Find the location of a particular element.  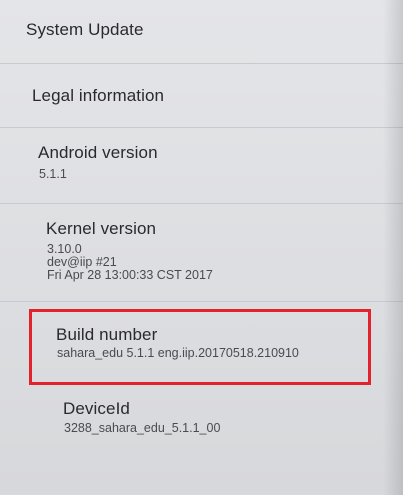

settings-item-legal-information: Legal information is located at coordinates (201, 96).